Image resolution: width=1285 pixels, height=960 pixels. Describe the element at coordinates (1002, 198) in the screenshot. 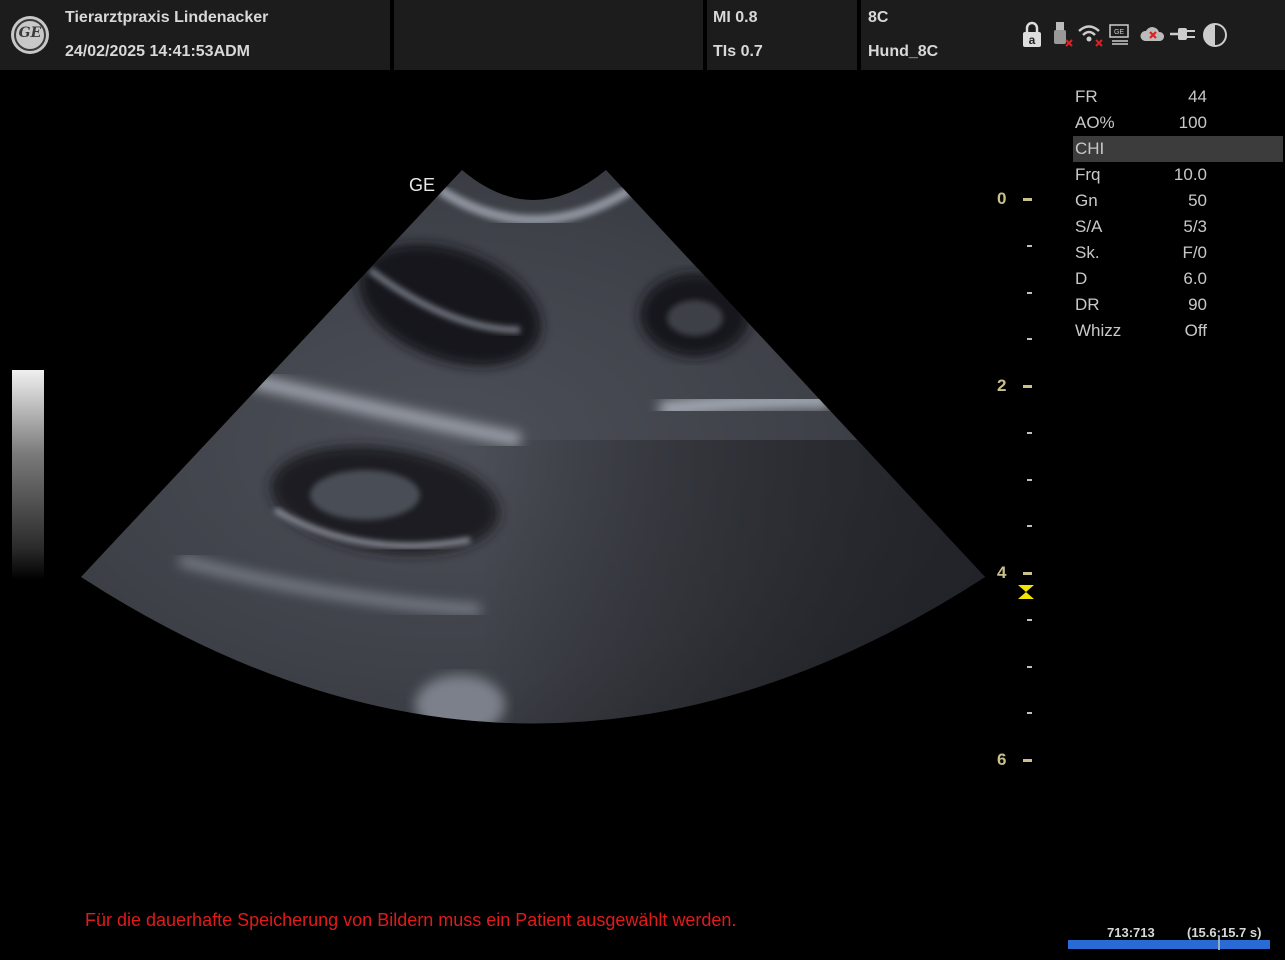

I see `depth-label: 0` at that location.